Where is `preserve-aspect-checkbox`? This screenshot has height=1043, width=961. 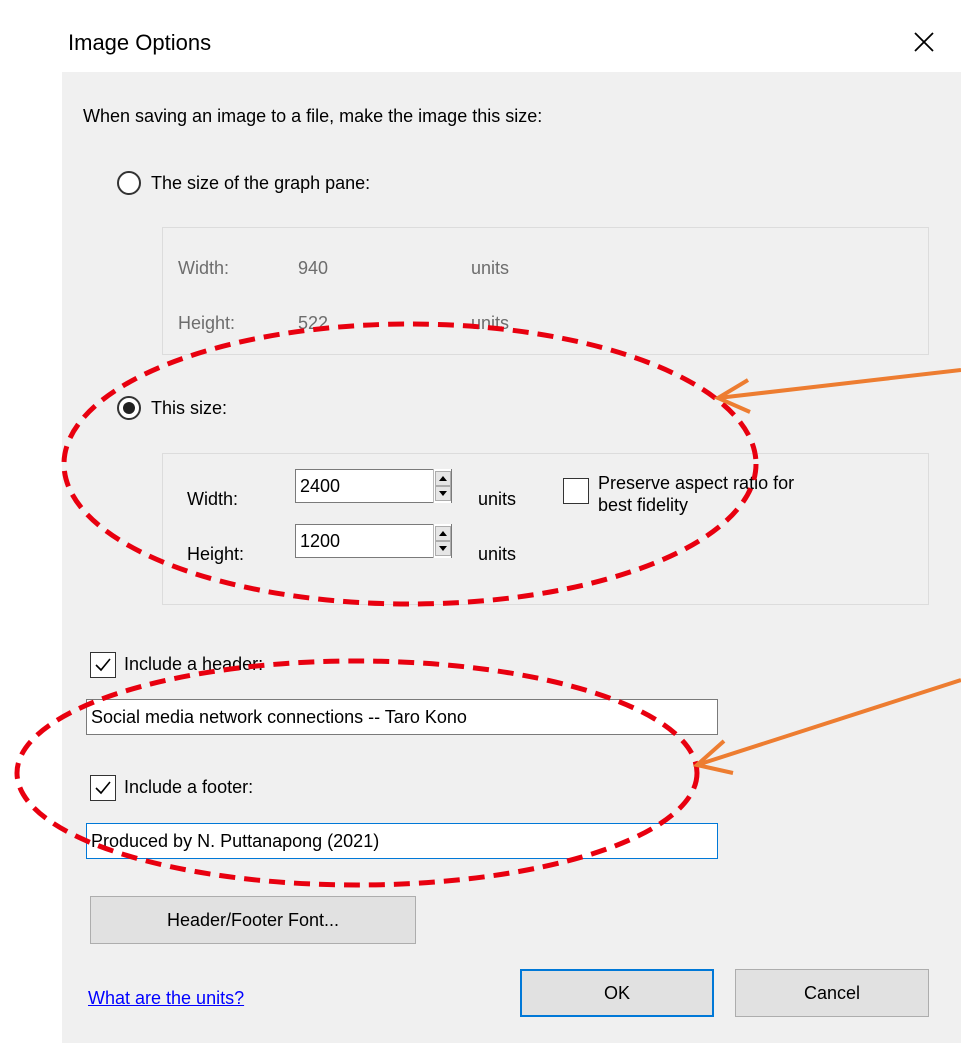 preserve-aspect-checkbox is located at coordinates (576, 491).